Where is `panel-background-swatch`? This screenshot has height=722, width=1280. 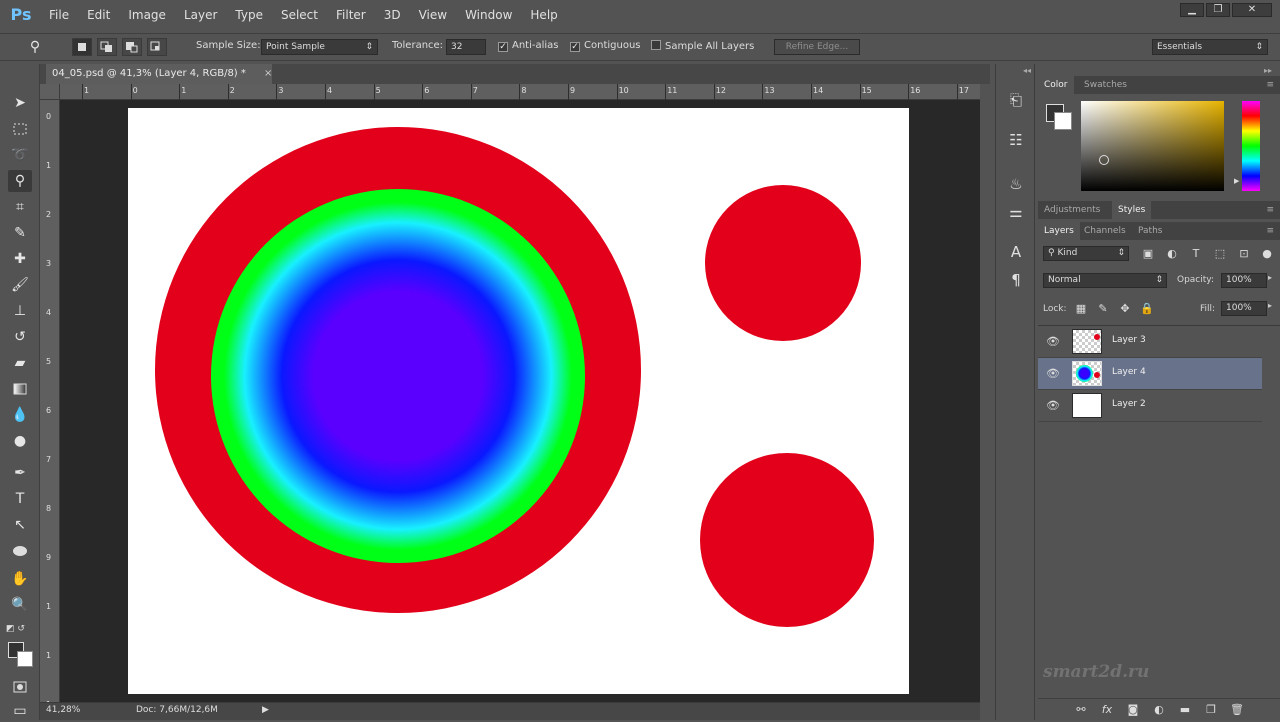 panel-background-swatch is located at coordinates (1063, 121).